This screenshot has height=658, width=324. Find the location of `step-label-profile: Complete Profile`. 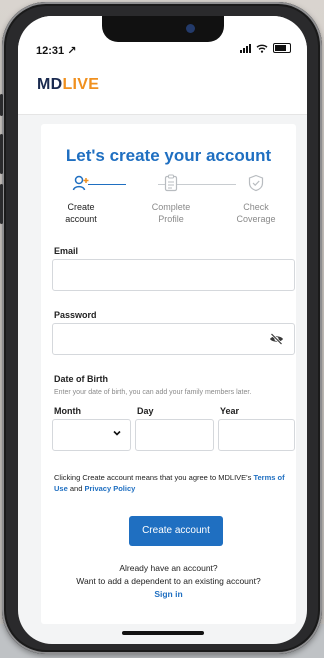

step-label-profile: Complete Profile is located at coordinates (171, 213).